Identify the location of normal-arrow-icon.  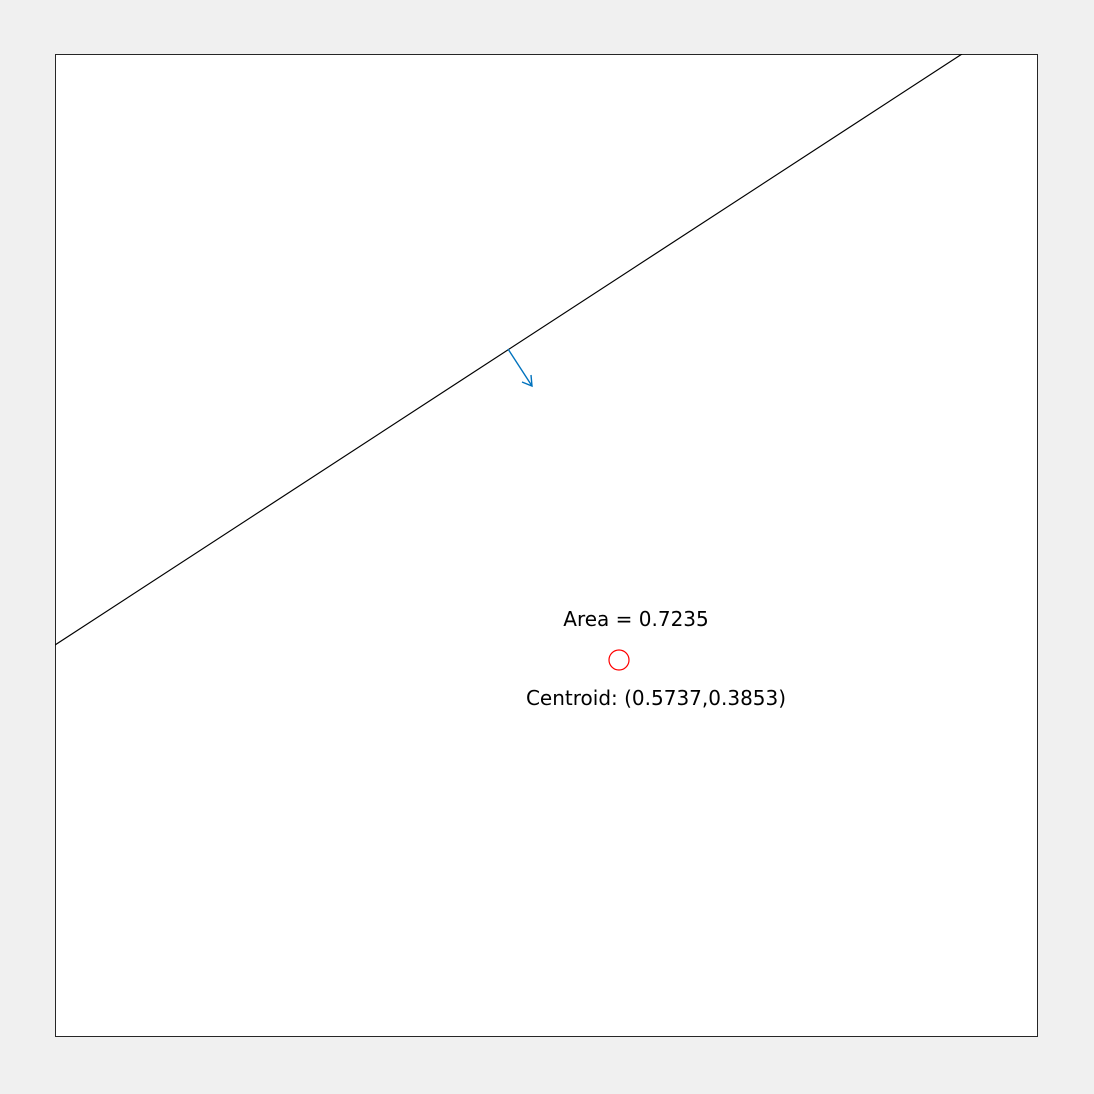
(520, 368).